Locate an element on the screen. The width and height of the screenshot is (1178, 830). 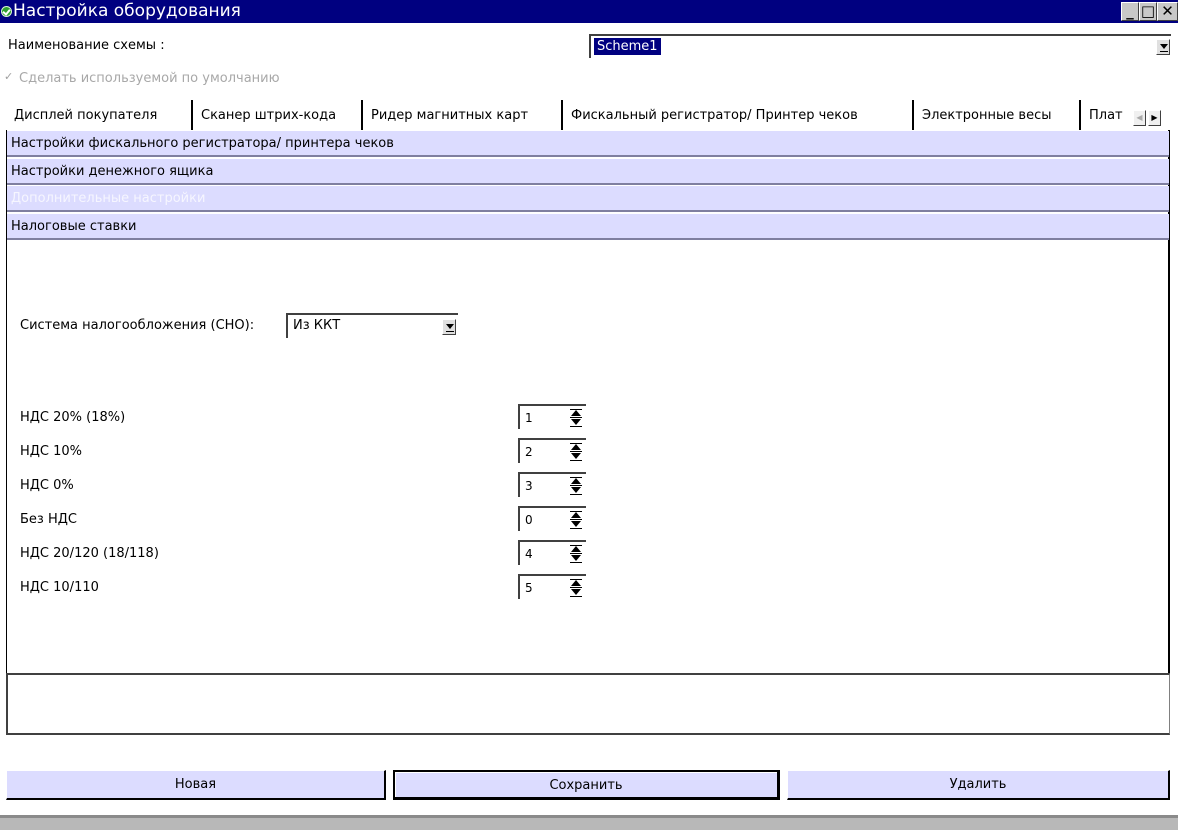
delete-button: Удалить is located at coordinates (978, 785).